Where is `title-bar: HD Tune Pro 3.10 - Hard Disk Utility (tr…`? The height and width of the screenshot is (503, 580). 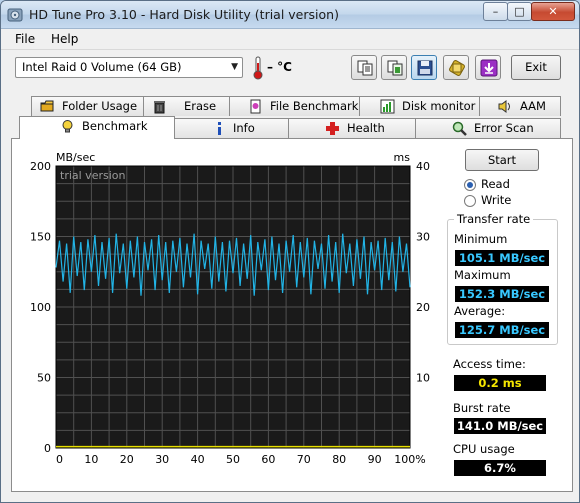 title-bar: HD Tune Pro 3.10 - Hard Disk Utility (tr… is located at coordinates (290, 15).